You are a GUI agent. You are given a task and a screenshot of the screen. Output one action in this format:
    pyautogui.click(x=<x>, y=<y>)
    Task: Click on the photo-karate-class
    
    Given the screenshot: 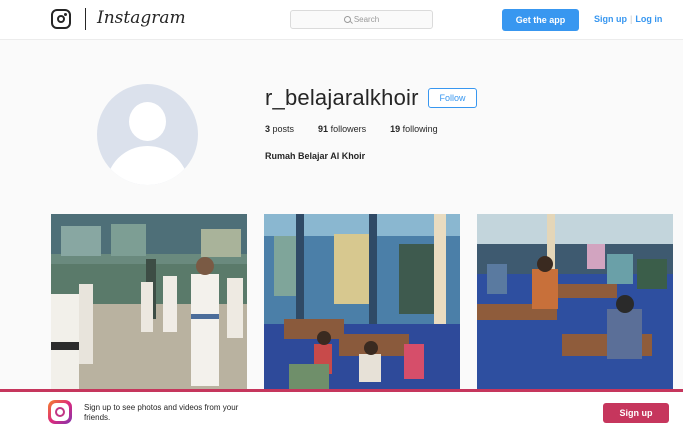 What is the action you would take?
    pyautogui.click(x=149, y=302)
    